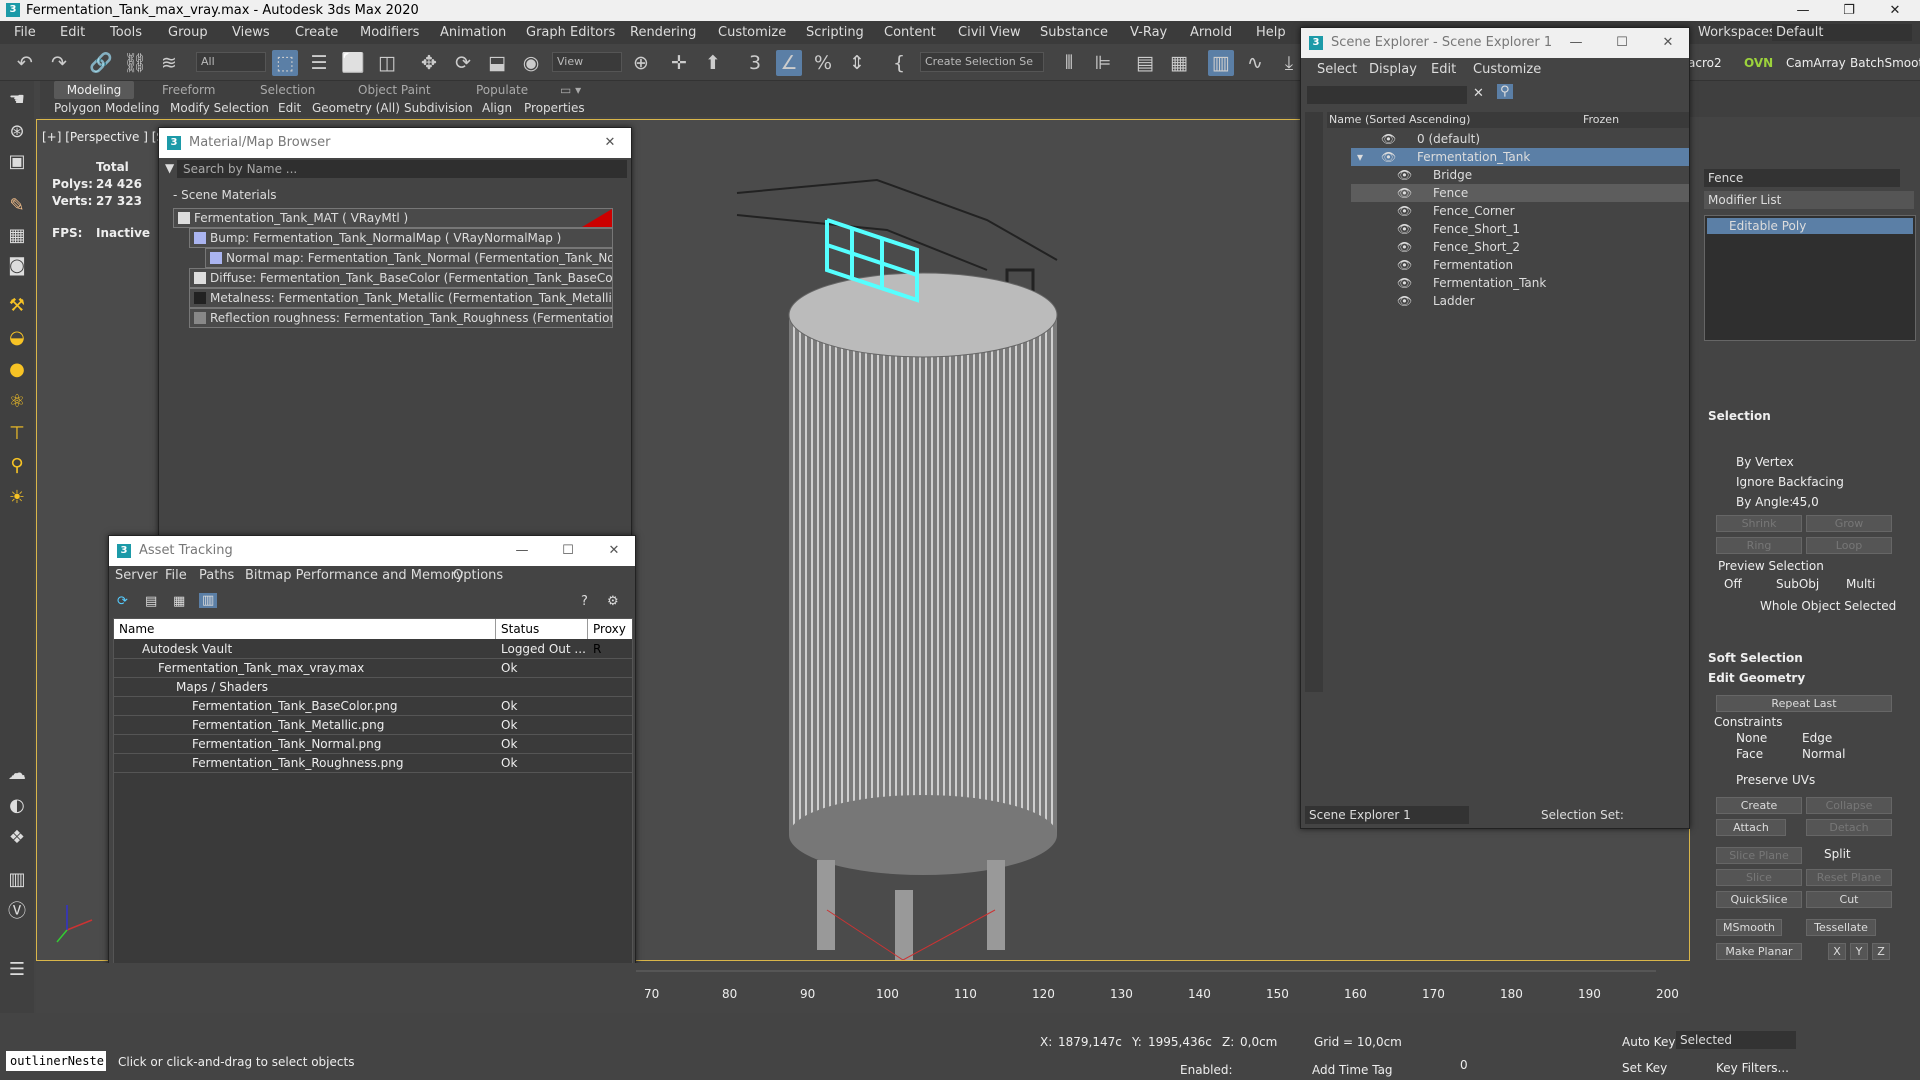 The image size is (1920, 1080). I want to click on split-checkbox: Split, so click(1837, 854).